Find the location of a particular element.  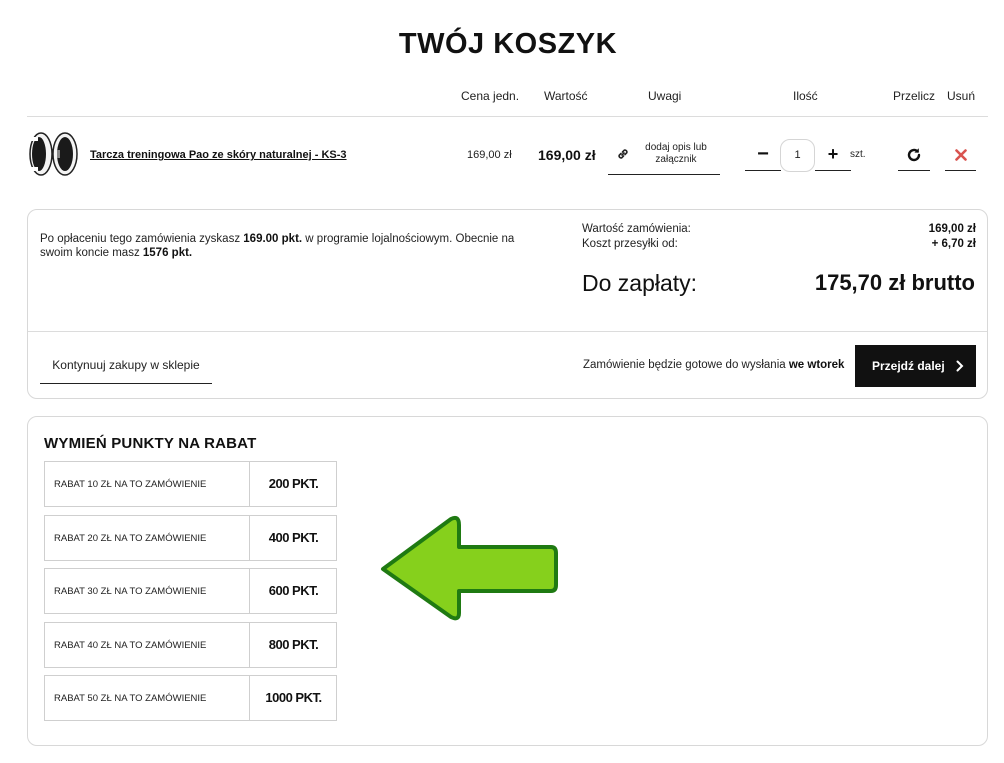

reward-option: RABAT 30 ZŁ NA TO ZAMÓWIENIE 600 PKT. is located at coordinates (190, 591).